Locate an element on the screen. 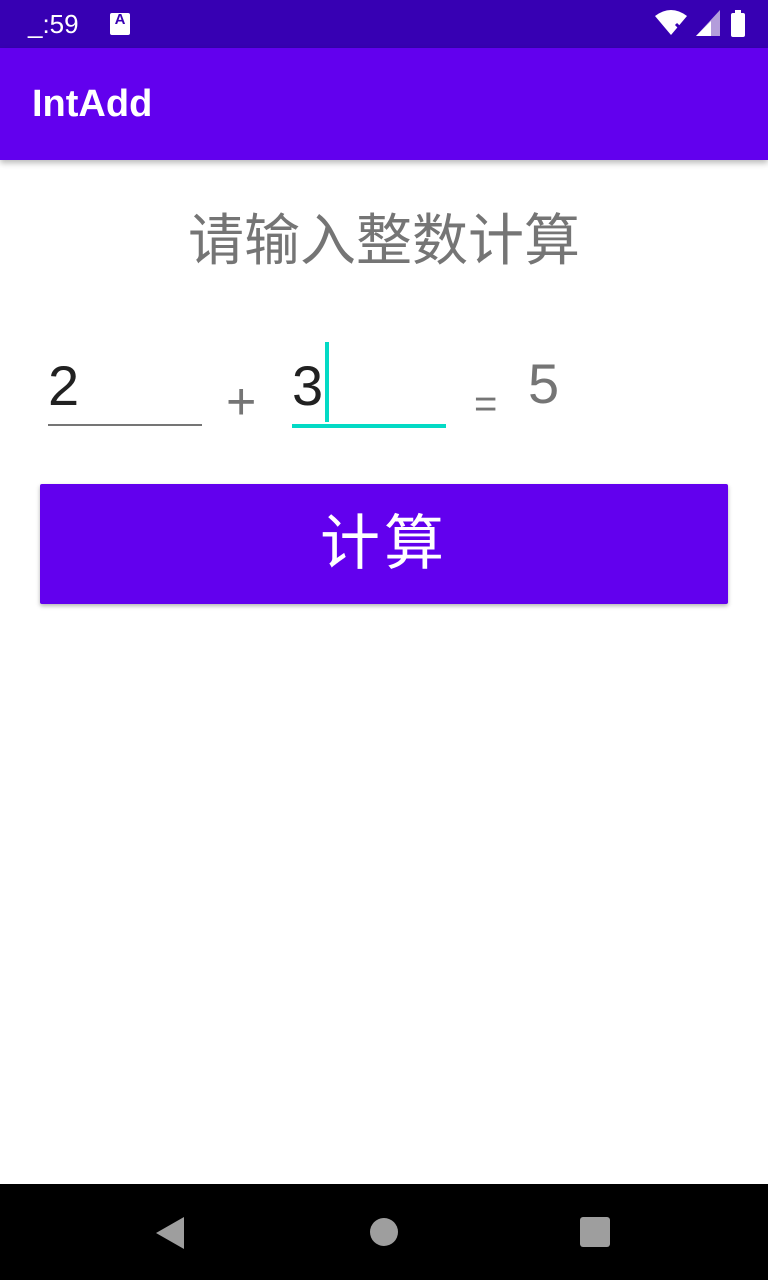  second-operand-underline is located at coordinates (369, 426).